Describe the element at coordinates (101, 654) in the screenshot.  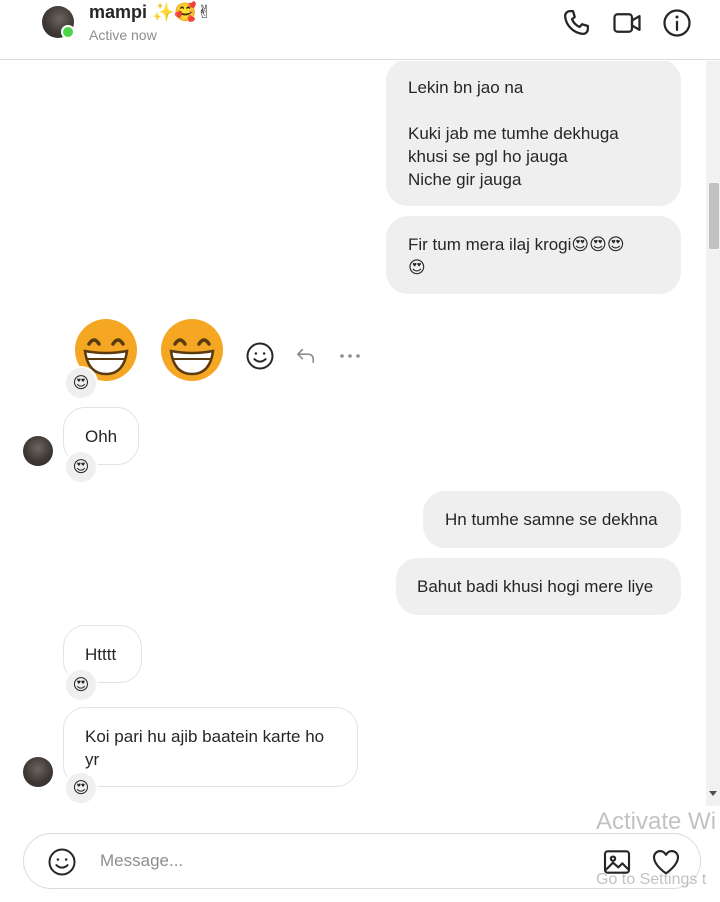
I see `message-text: Htttt` at that location.